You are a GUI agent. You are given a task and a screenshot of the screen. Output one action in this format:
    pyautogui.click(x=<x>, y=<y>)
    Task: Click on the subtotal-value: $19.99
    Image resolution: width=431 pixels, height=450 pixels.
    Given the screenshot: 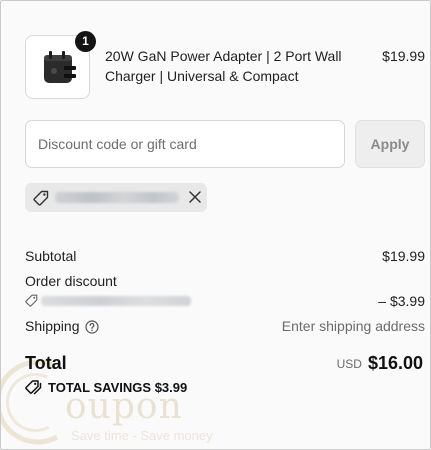 What is the action you would take?
    pyautogui.click(x=403, y=256)
    